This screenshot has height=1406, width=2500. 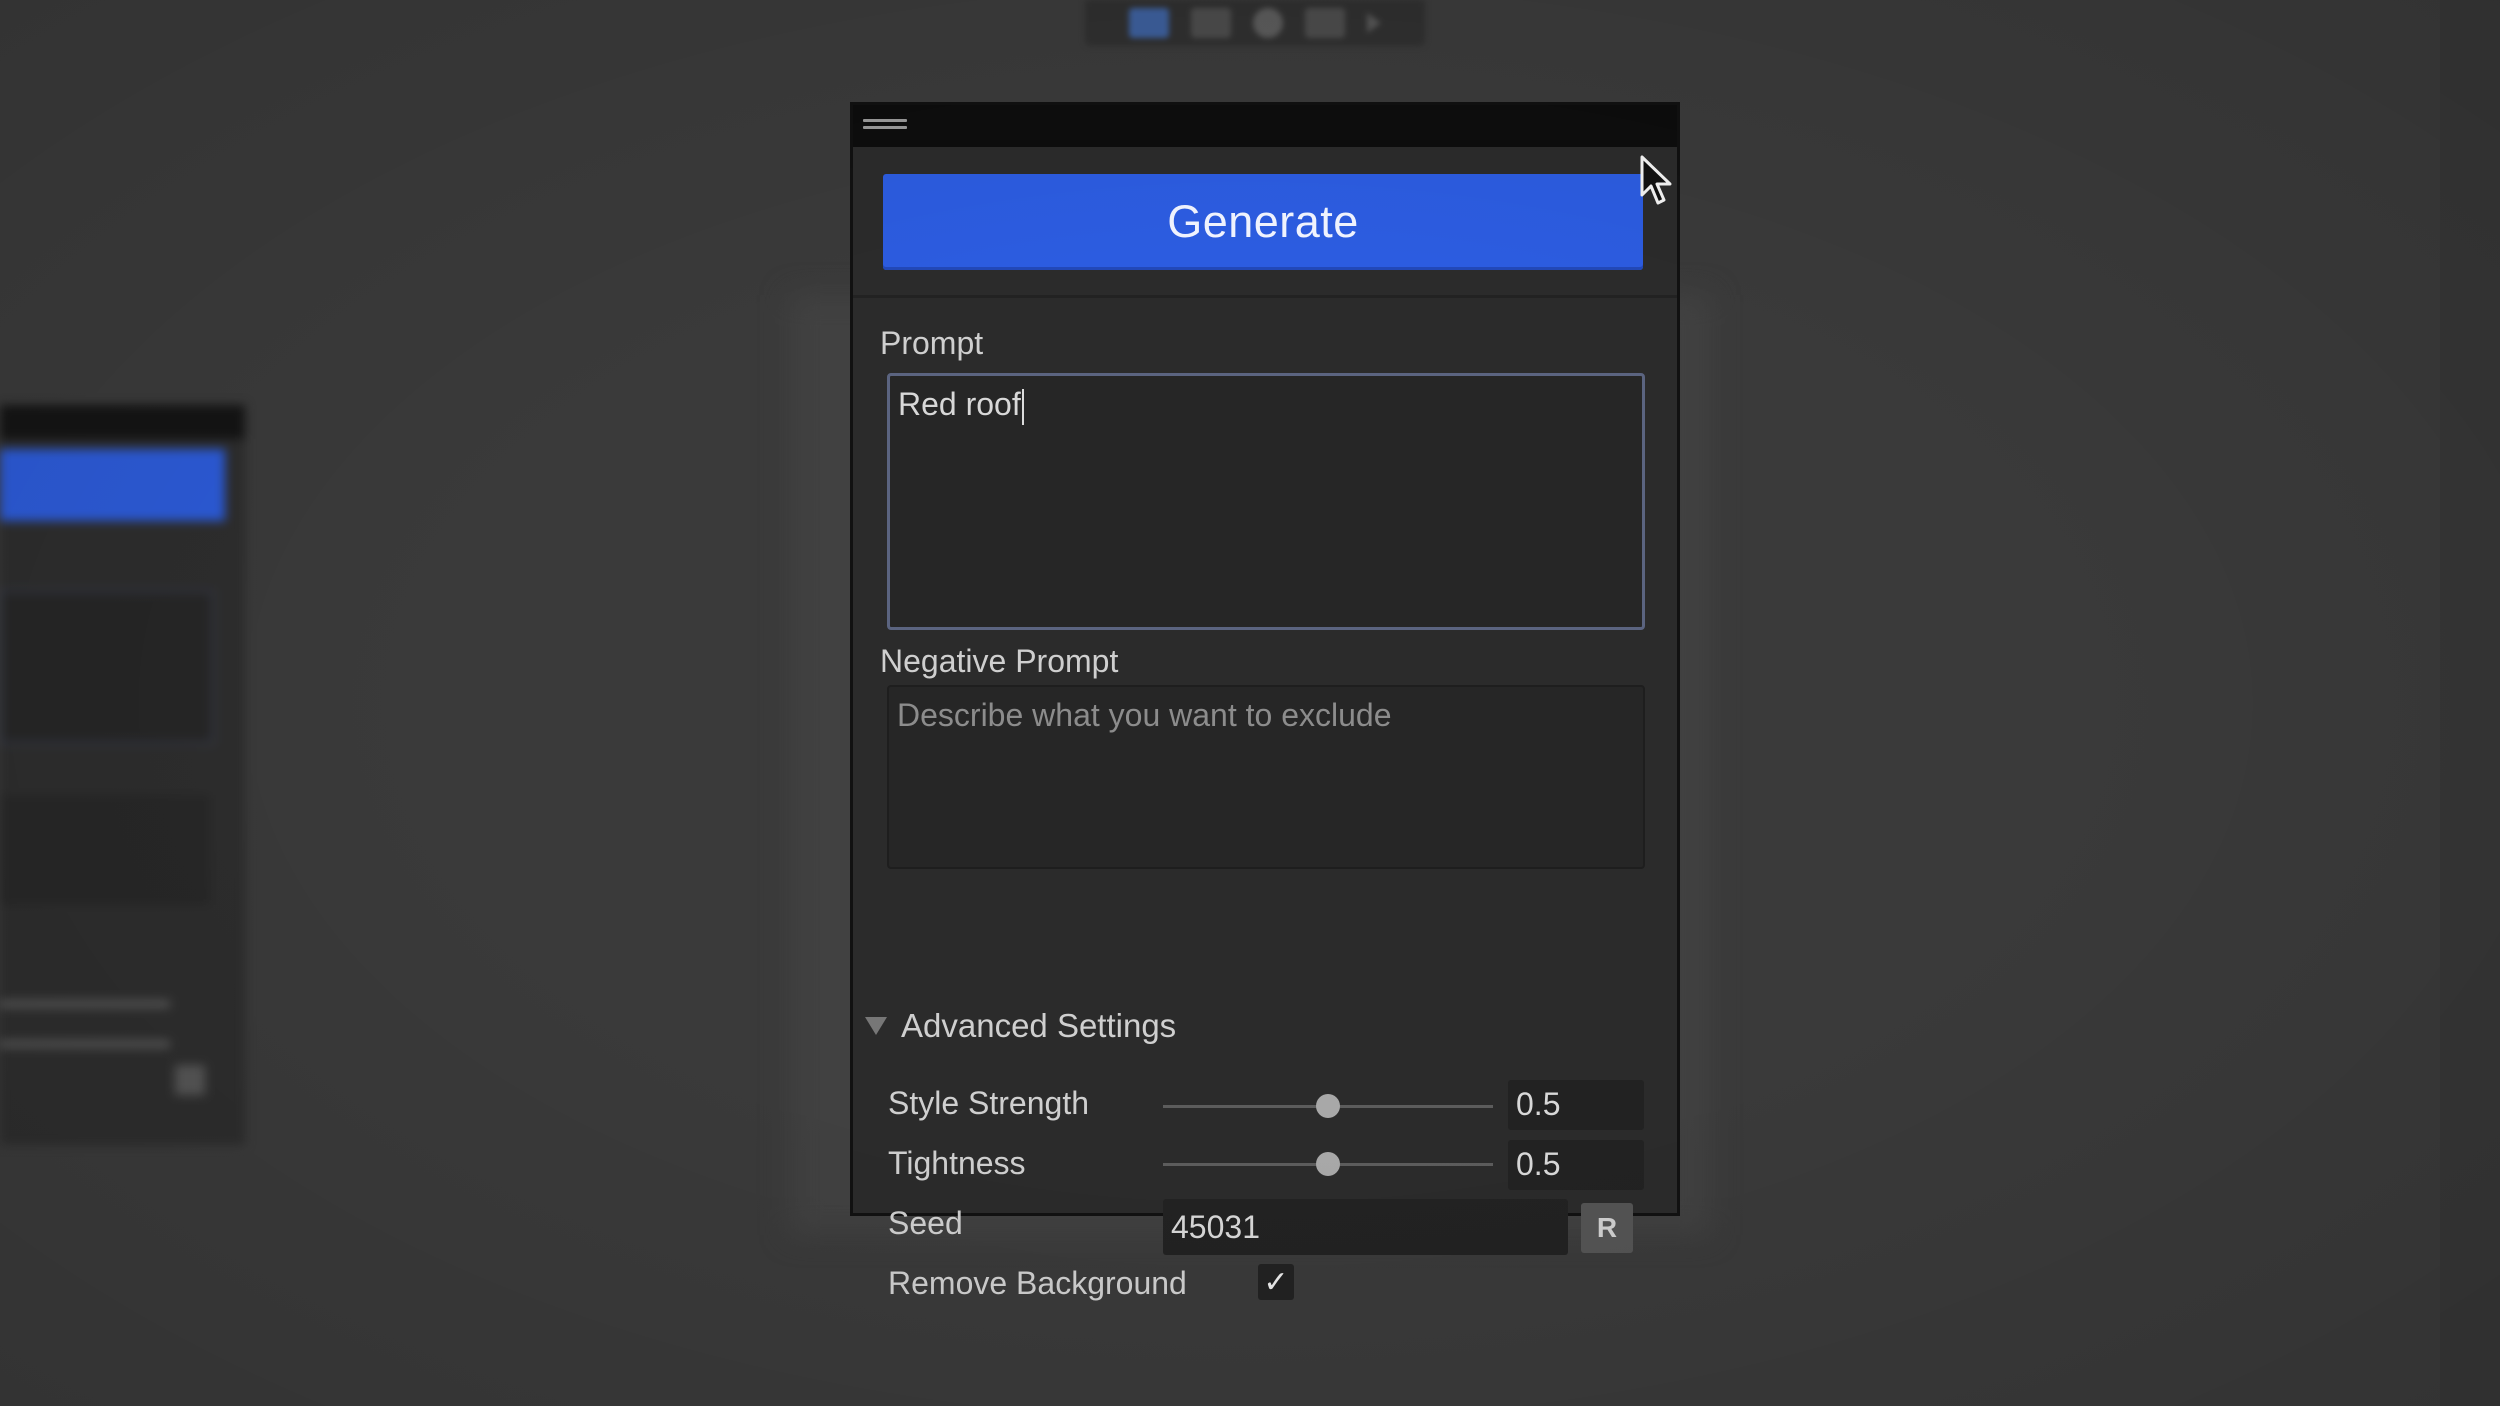 What do you see at coordinates (1144, 715) in the screenshot?
I see `negative-prompt-placeholder: Describe what you want to exclude` at bounding box center [1144, 715].